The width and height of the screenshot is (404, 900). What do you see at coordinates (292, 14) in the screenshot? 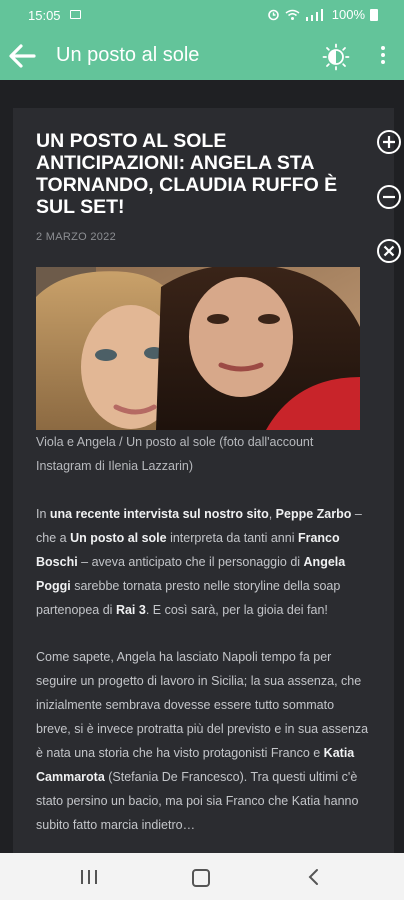
I see `wifi-icon` at bounding box center [292, 14].